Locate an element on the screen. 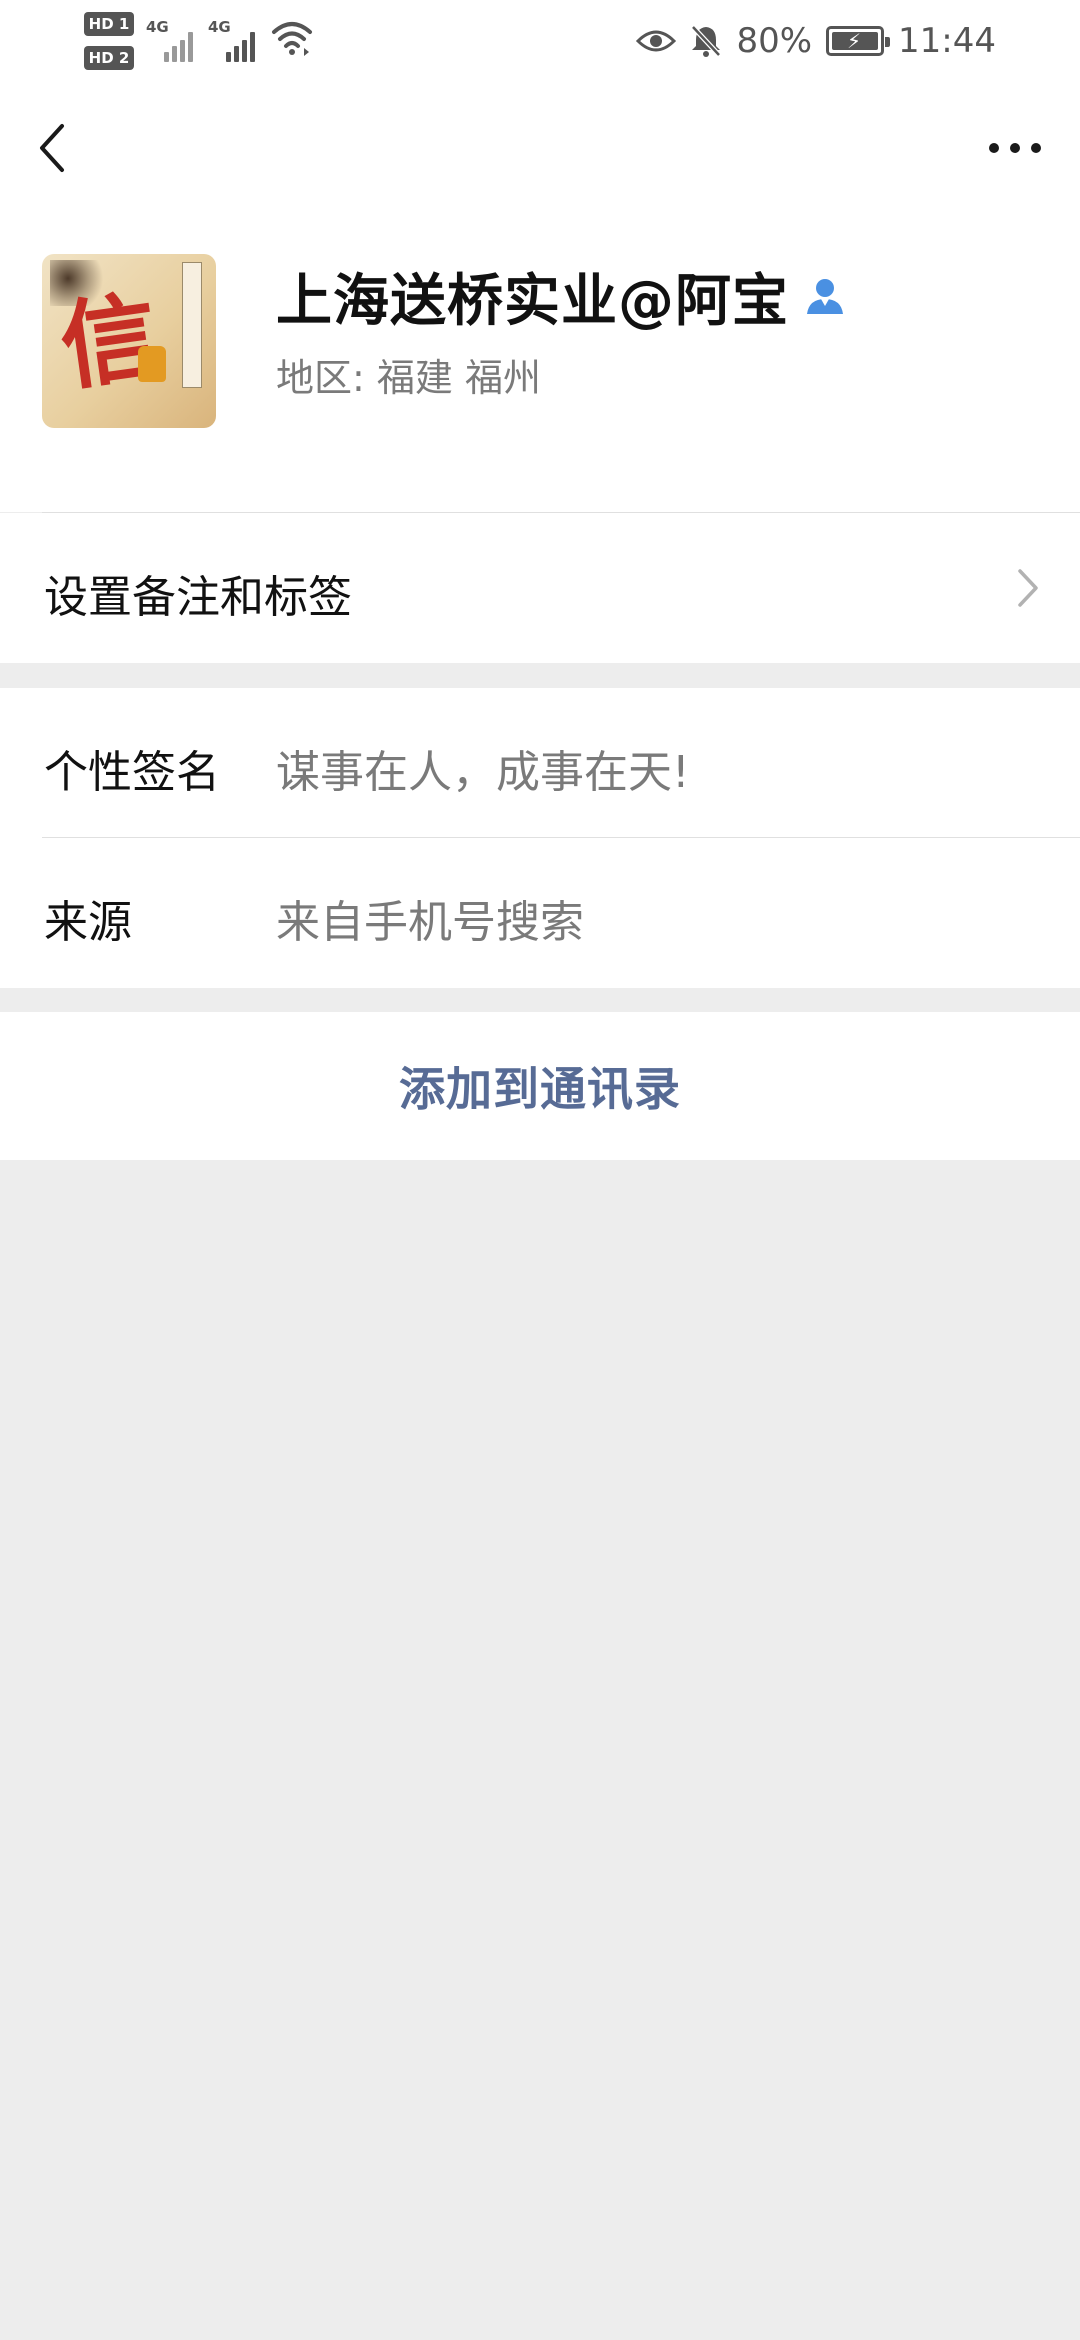 The image size is (1080, 2340). sim2-hd-badge: HD 2 is located at coordinates (109, 58).